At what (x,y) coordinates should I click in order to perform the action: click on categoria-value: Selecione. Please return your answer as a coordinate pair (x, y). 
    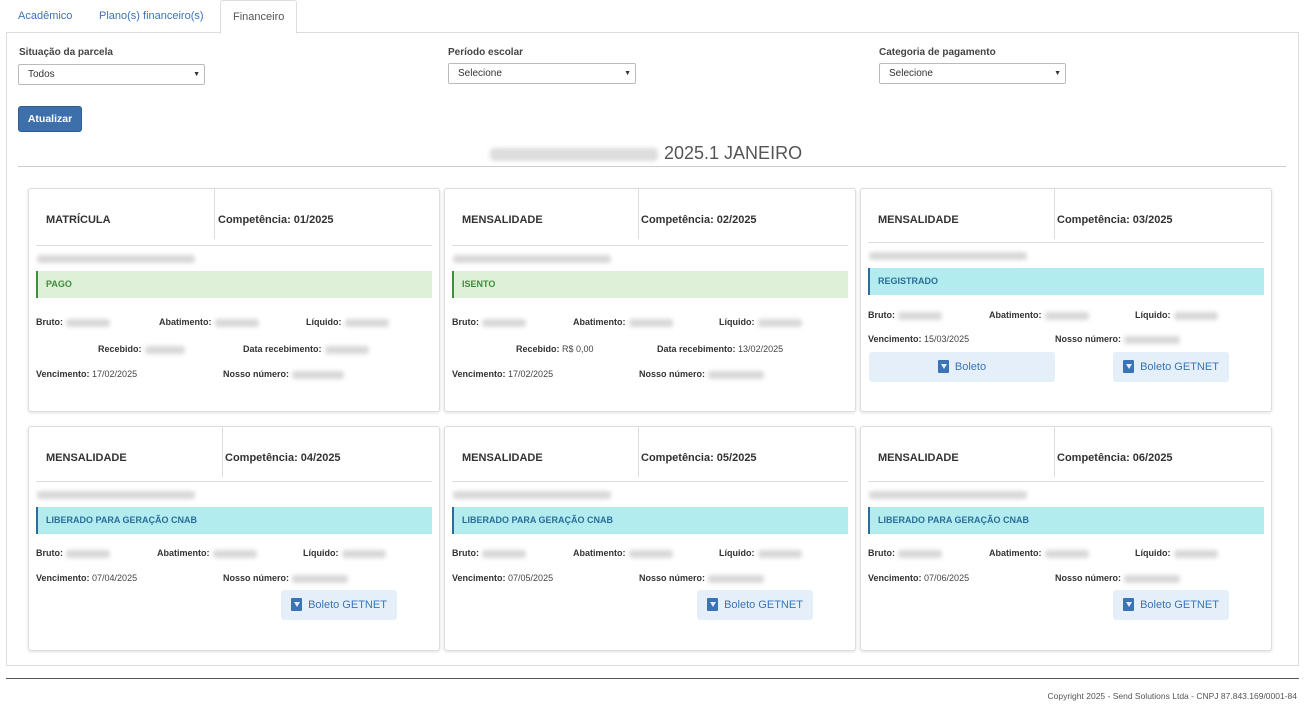
    Looking at the image, I should click on (911, 73).